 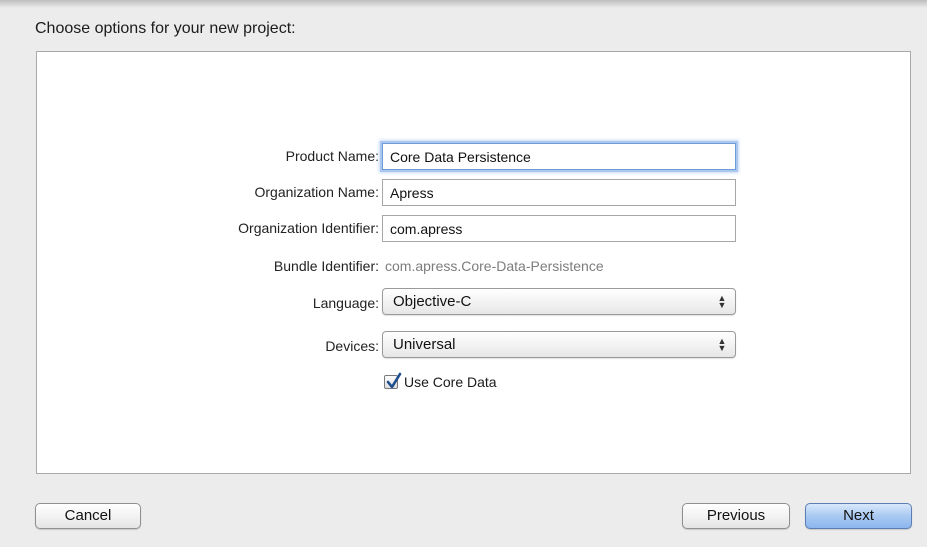 I want to click on previous-button: Previous, so click(x=736, y=516).